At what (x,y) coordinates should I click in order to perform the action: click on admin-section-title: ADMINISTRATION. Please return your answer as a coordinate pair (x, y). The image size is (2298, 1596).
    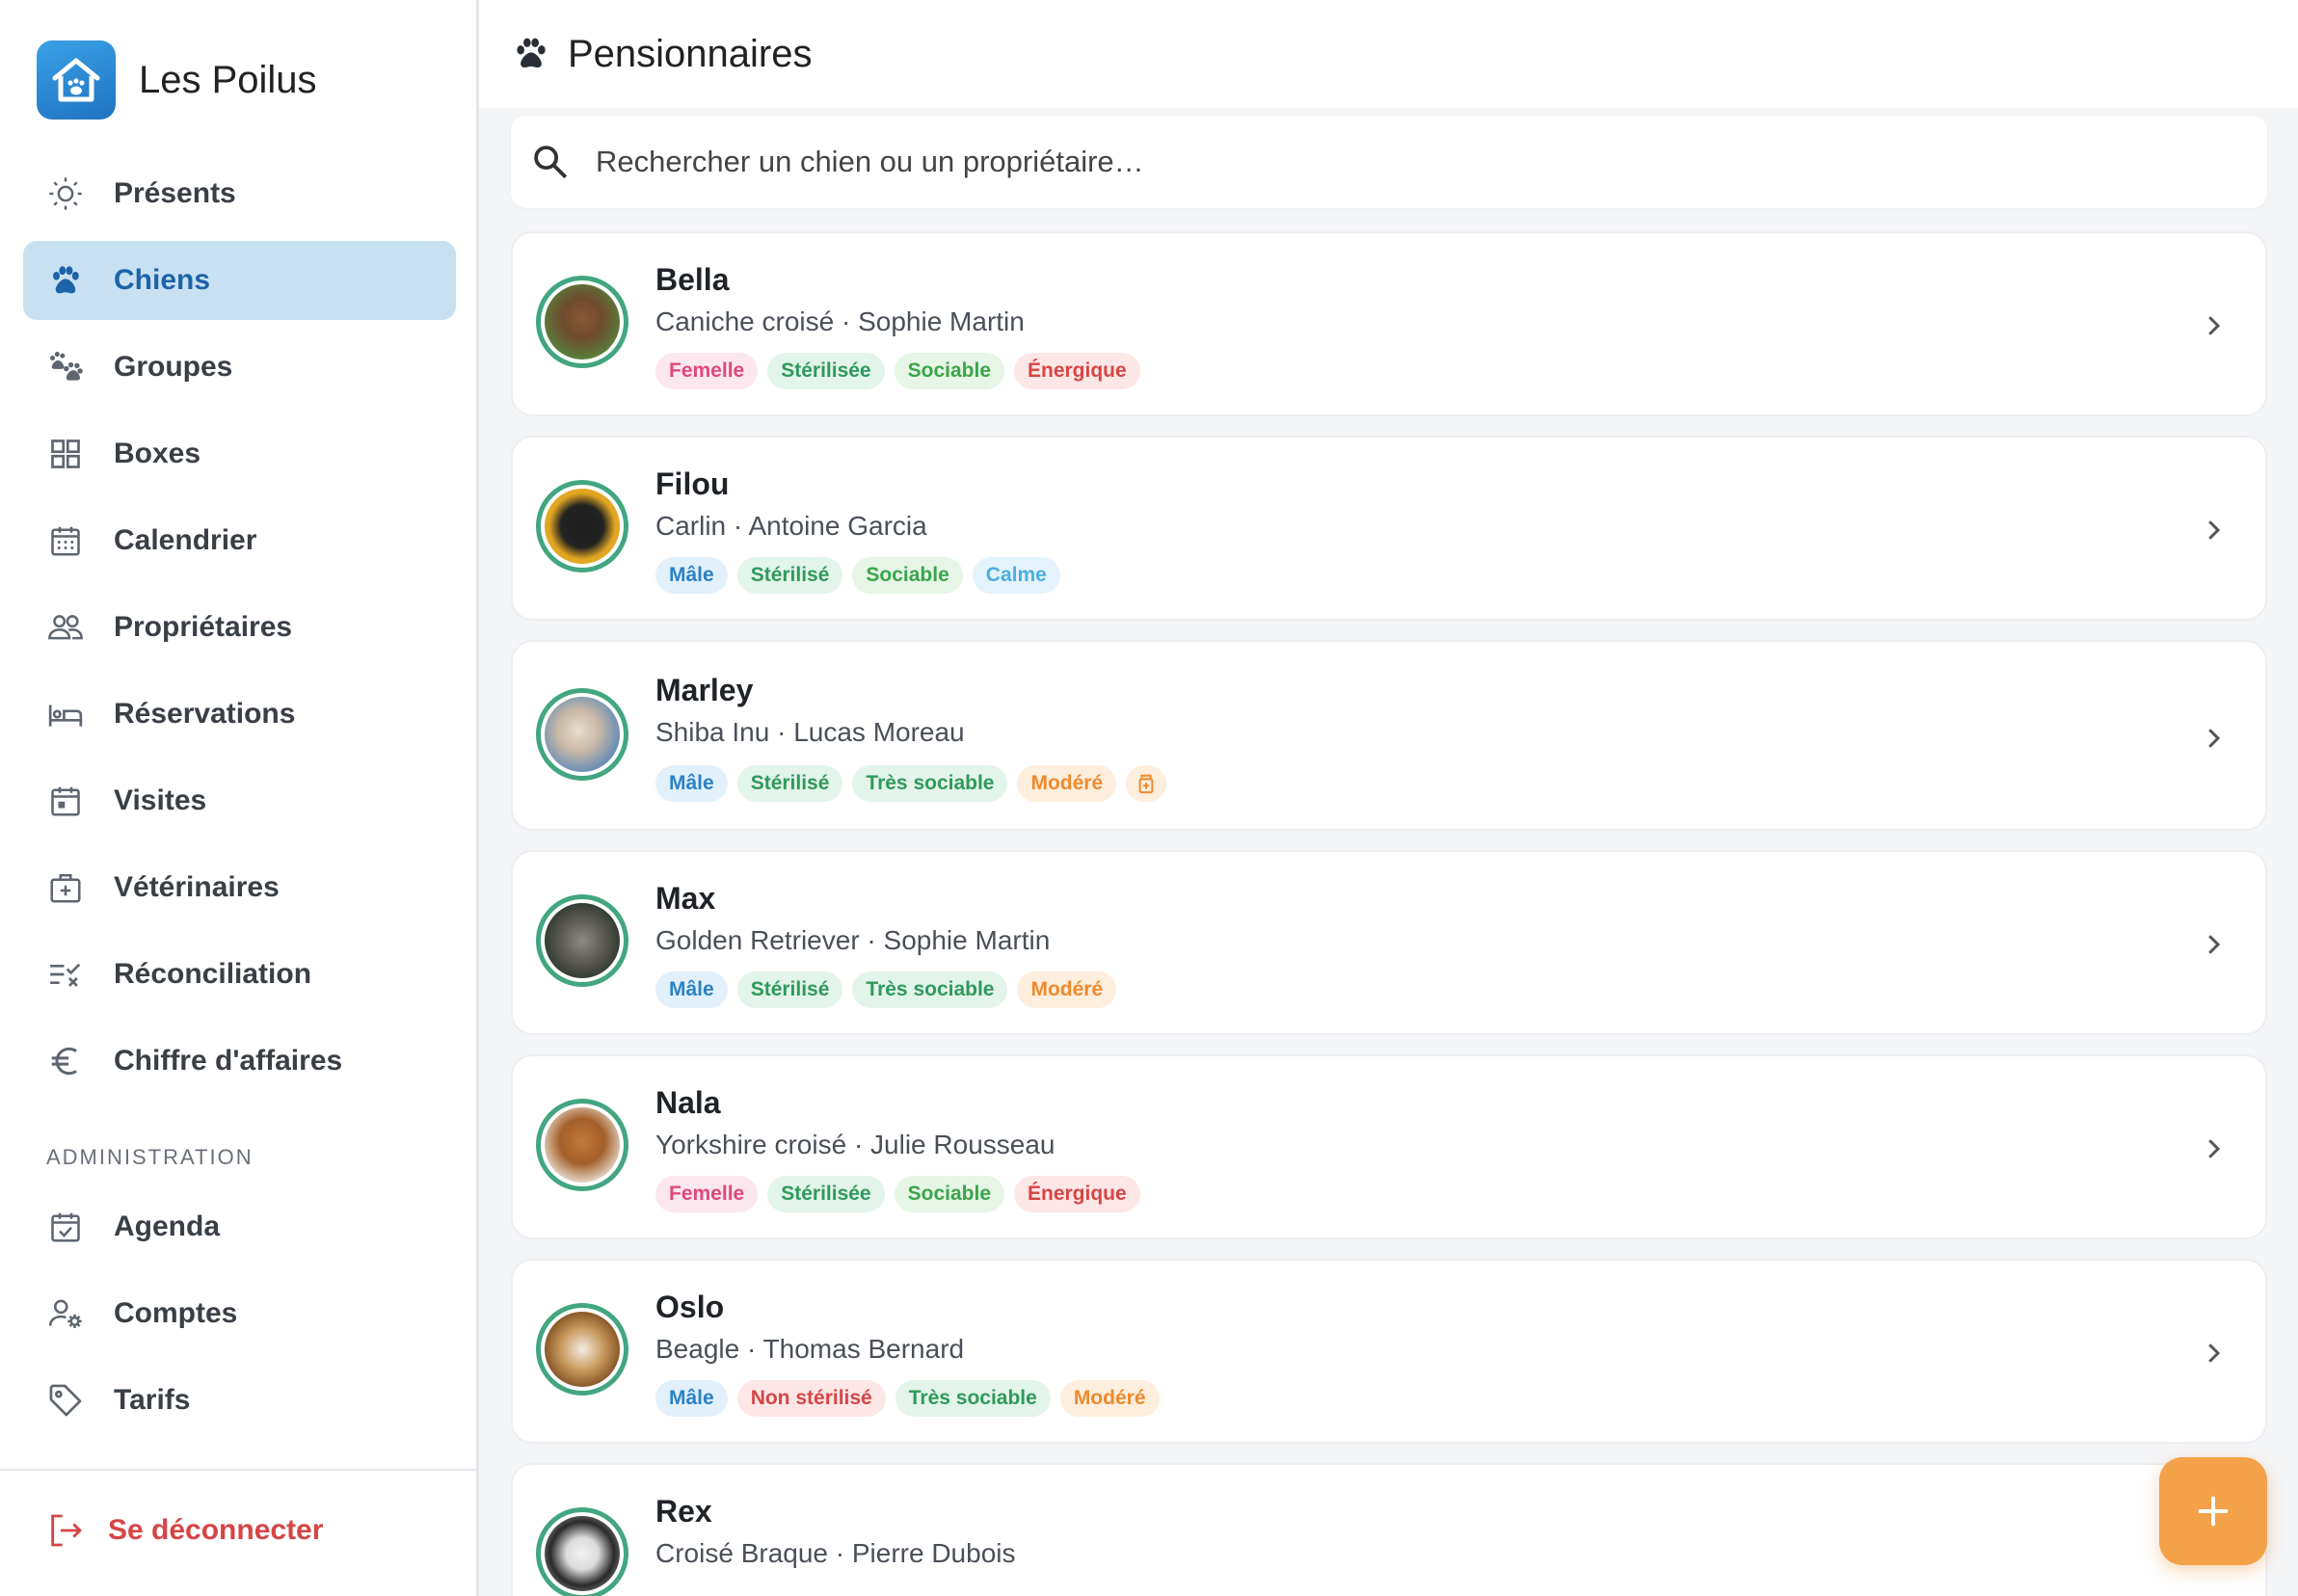
    Looking at the image, I should click on (150, 1157).